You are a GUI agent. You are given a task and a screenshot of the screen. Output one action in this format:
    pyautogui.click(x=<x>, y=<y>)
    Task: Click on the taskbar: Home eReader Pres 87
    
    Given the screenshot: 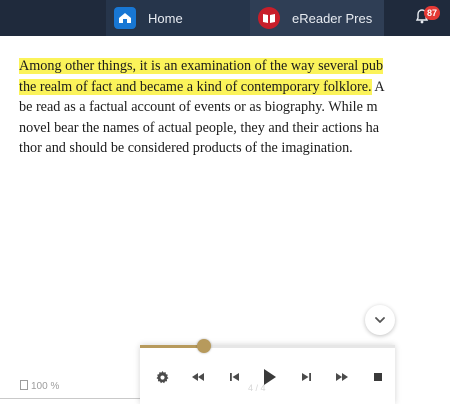 What is the action you would take?
    pyautogui.click(x=225, y=18)
    